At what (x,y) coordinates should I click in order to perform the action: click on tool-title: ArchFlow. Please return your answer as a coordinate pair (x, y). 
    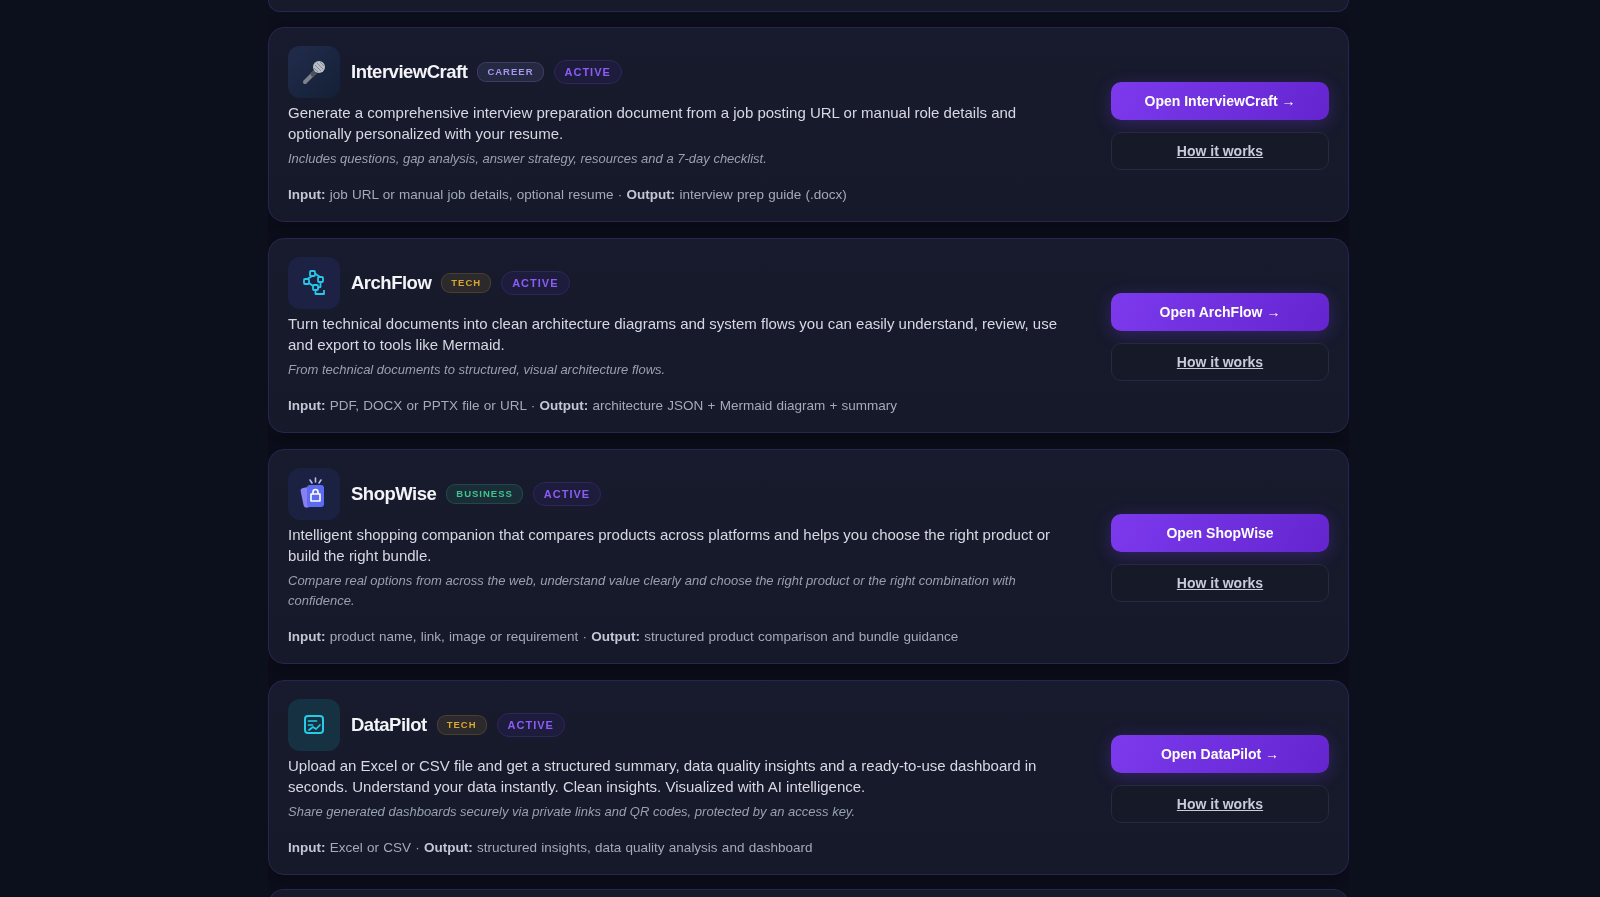
    Looking at the image, I should click on (391, 283).